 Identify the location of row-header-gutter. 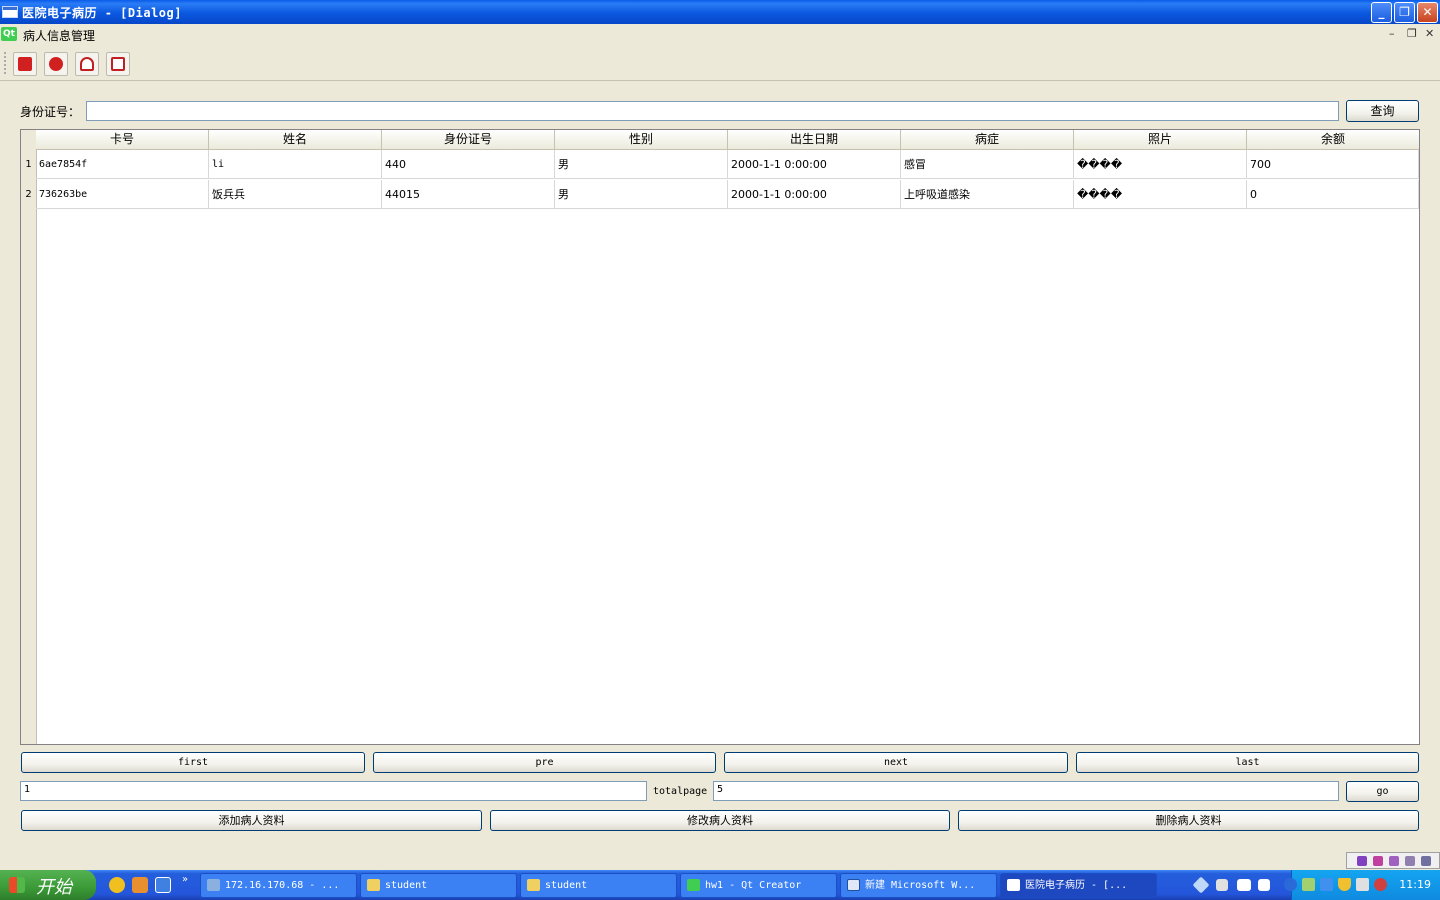
(29, 437).